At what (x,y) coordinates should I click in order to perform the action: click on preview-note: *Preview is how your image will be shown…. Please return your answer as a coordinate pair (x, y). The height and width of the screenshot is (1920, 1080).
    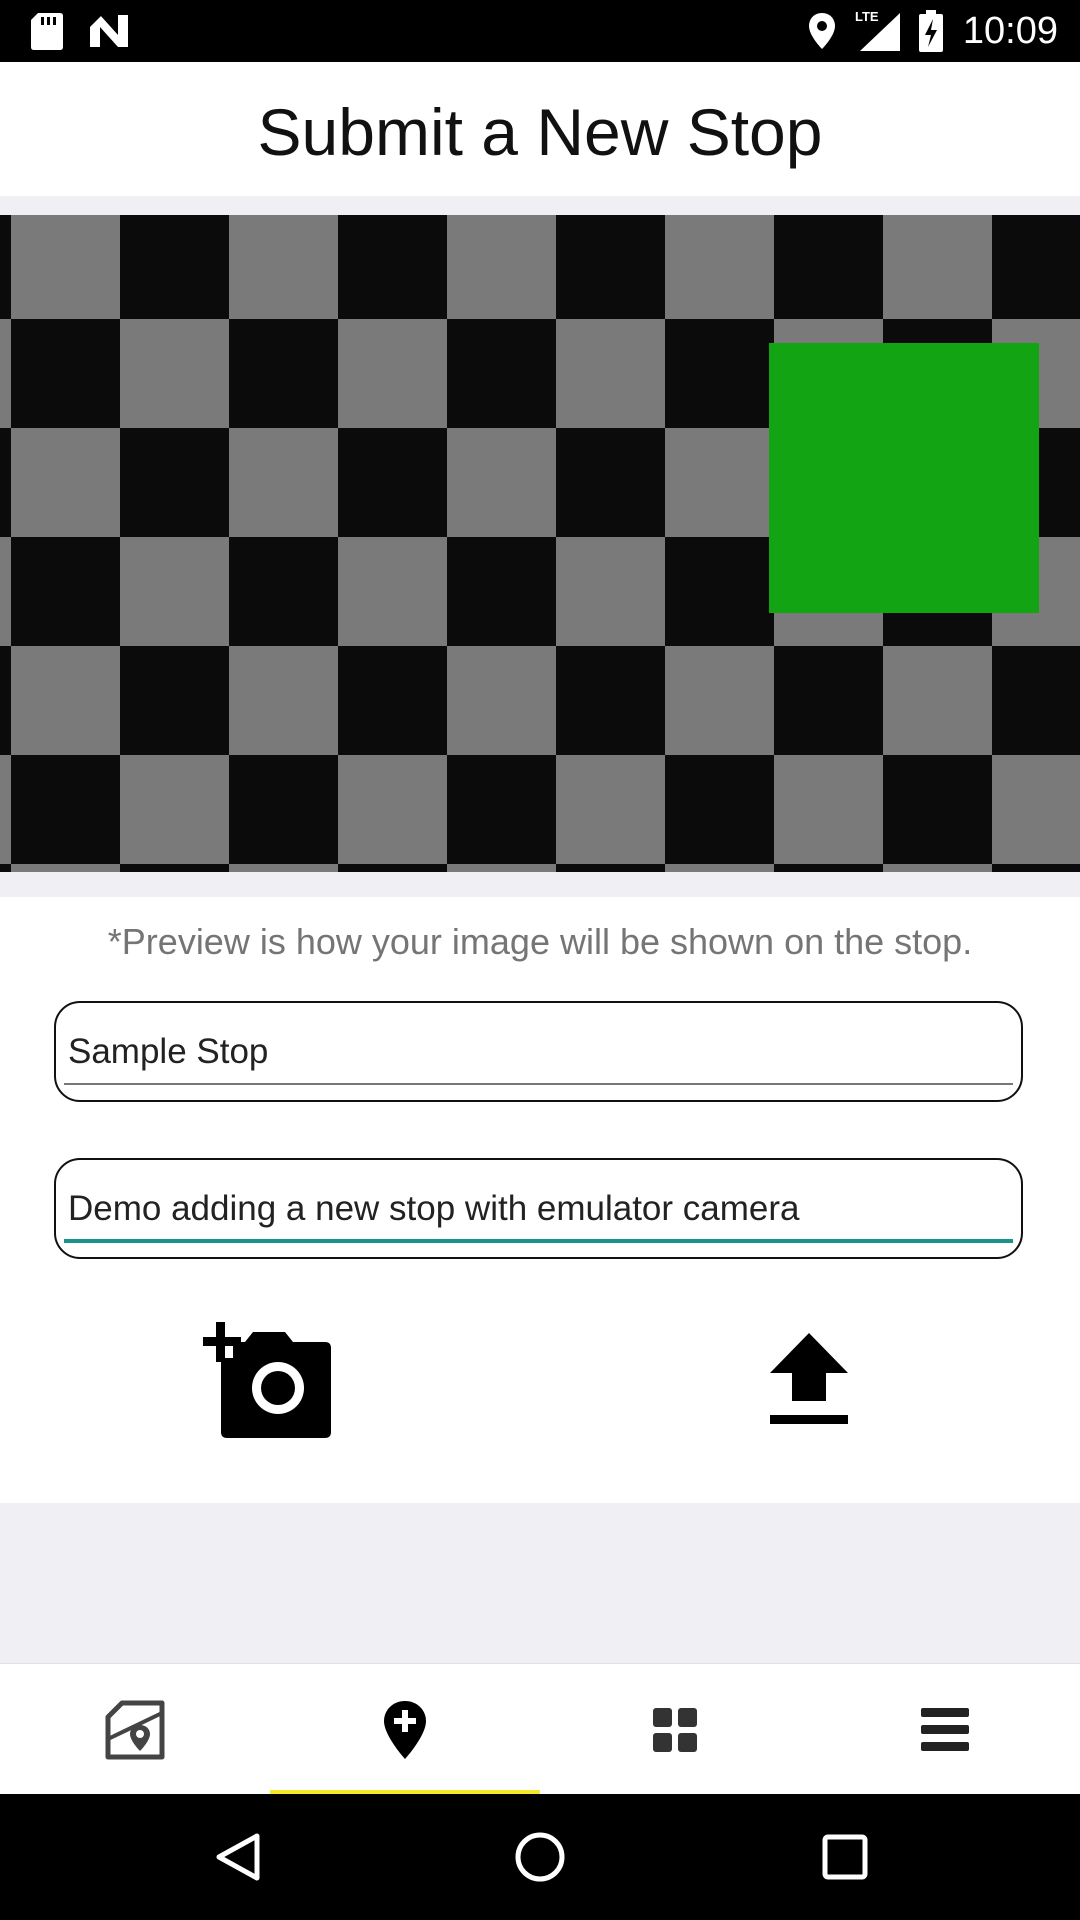
    Looking at the image, I should click on (540, 941).